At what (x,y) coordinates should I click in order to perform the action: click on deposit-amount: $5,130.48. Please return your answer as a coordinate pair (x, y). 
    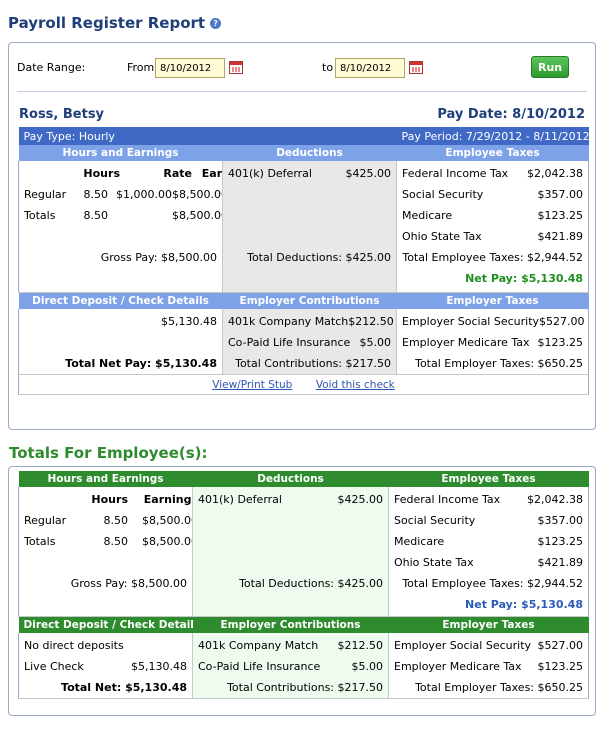
    Looking at the image, I should click on (120, 321).